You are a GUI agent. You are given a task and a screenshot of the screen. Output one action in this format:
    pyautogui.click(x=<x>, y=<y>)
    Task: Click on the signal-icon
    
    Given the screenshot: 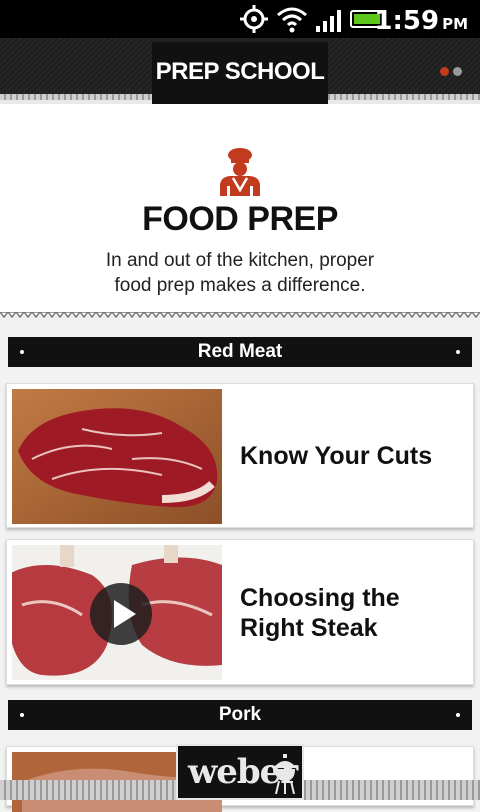 What is the action you would take?
    pyautogui.click(x=328, y=21)
    